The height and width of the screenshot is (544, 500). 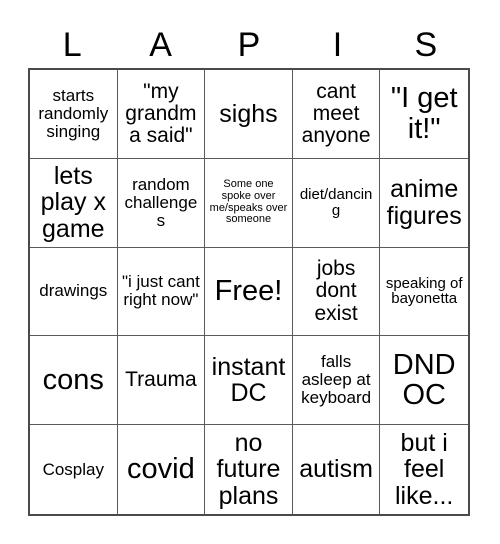 I want to click on bingo-cell: autism, so click(x=336, y=469).